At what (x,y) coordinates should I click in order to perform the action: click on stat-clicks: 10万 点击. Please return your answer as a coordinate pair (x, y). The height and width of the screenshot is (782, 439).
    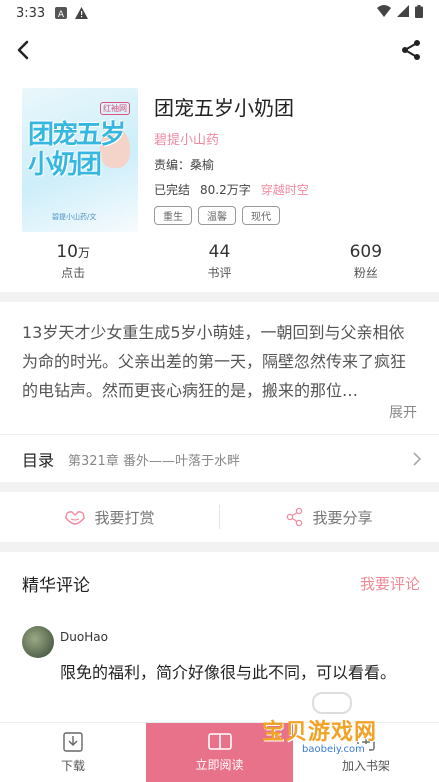
    Looking at the image, I should click on (73, 262).